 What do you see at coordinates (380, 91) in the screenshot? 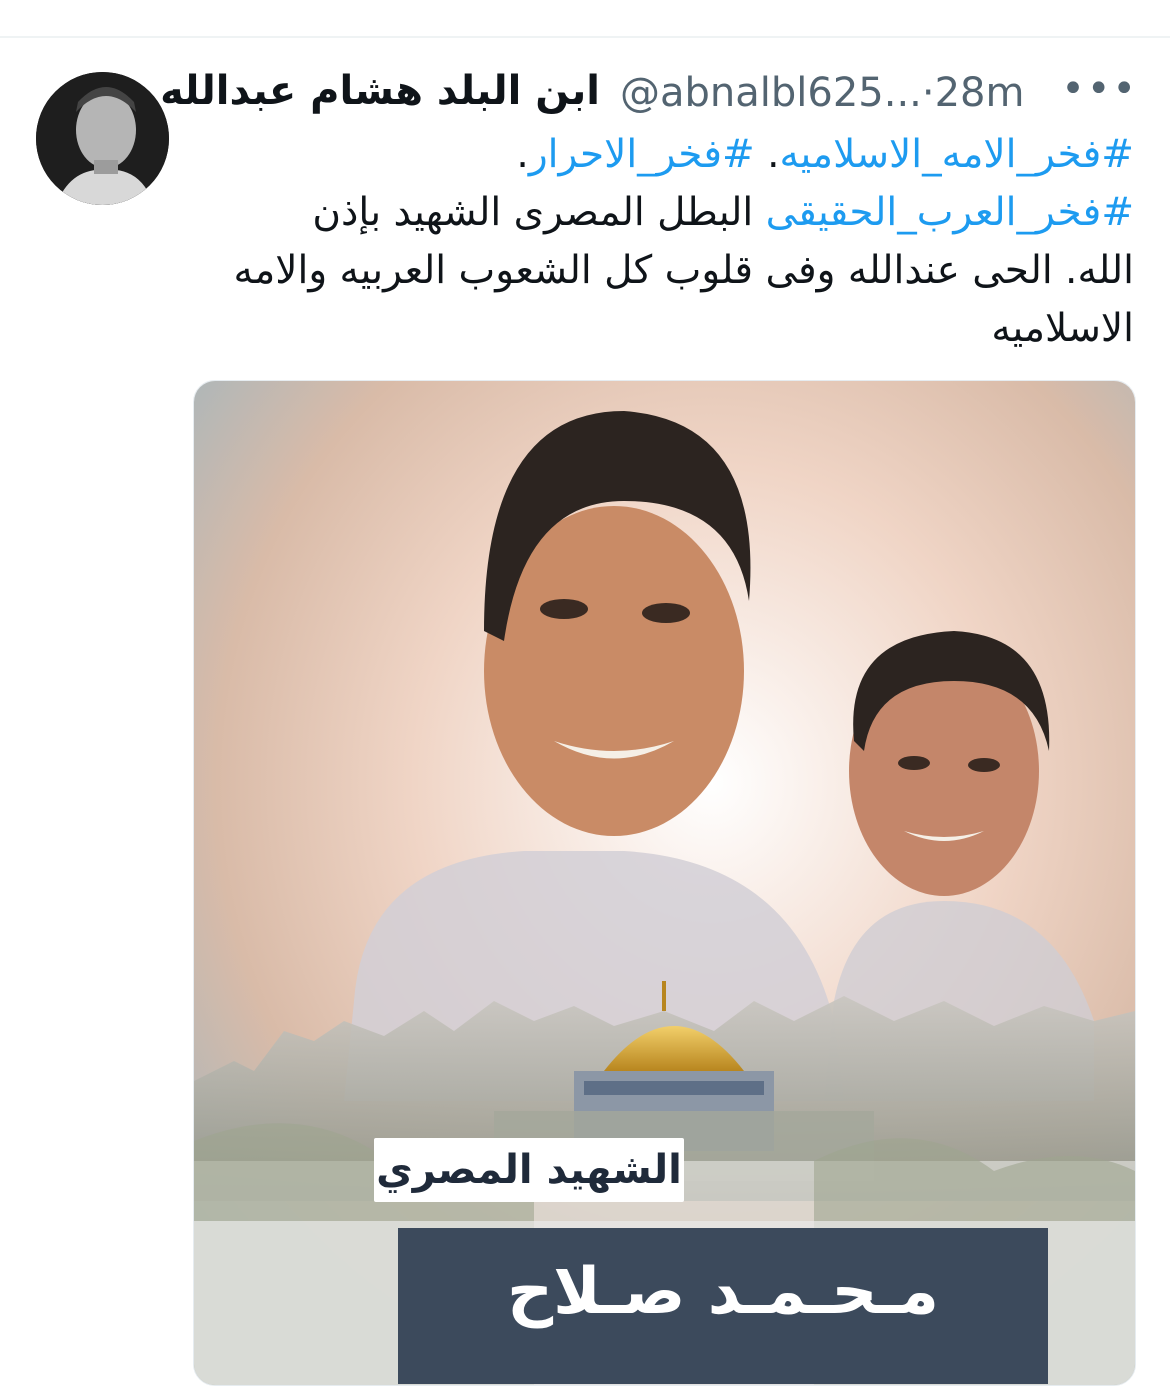
I see `author-name: ابن البلد هشام عبدالله` at bounding box center [380, 91].